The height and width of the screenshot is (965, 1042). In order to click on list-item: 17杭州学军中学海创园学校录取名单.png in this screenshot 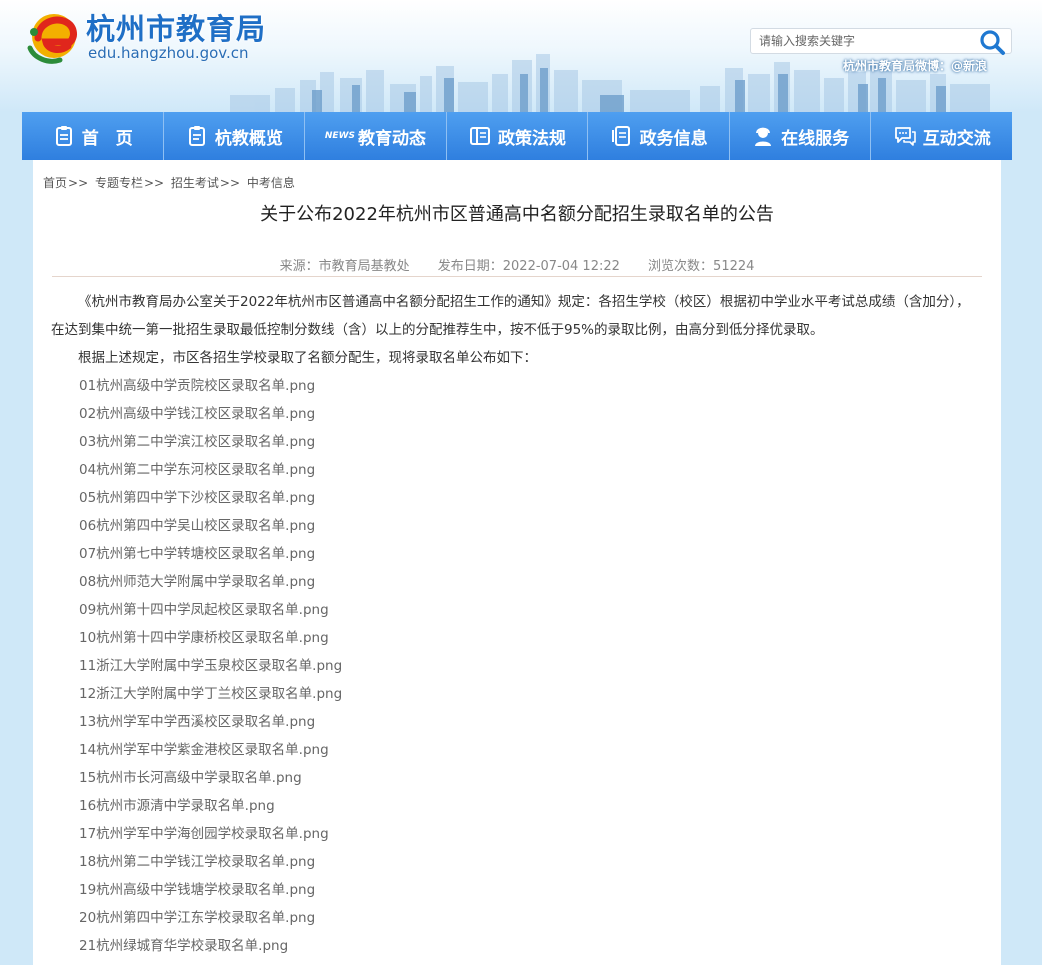, I will do `click(516, 834)`.